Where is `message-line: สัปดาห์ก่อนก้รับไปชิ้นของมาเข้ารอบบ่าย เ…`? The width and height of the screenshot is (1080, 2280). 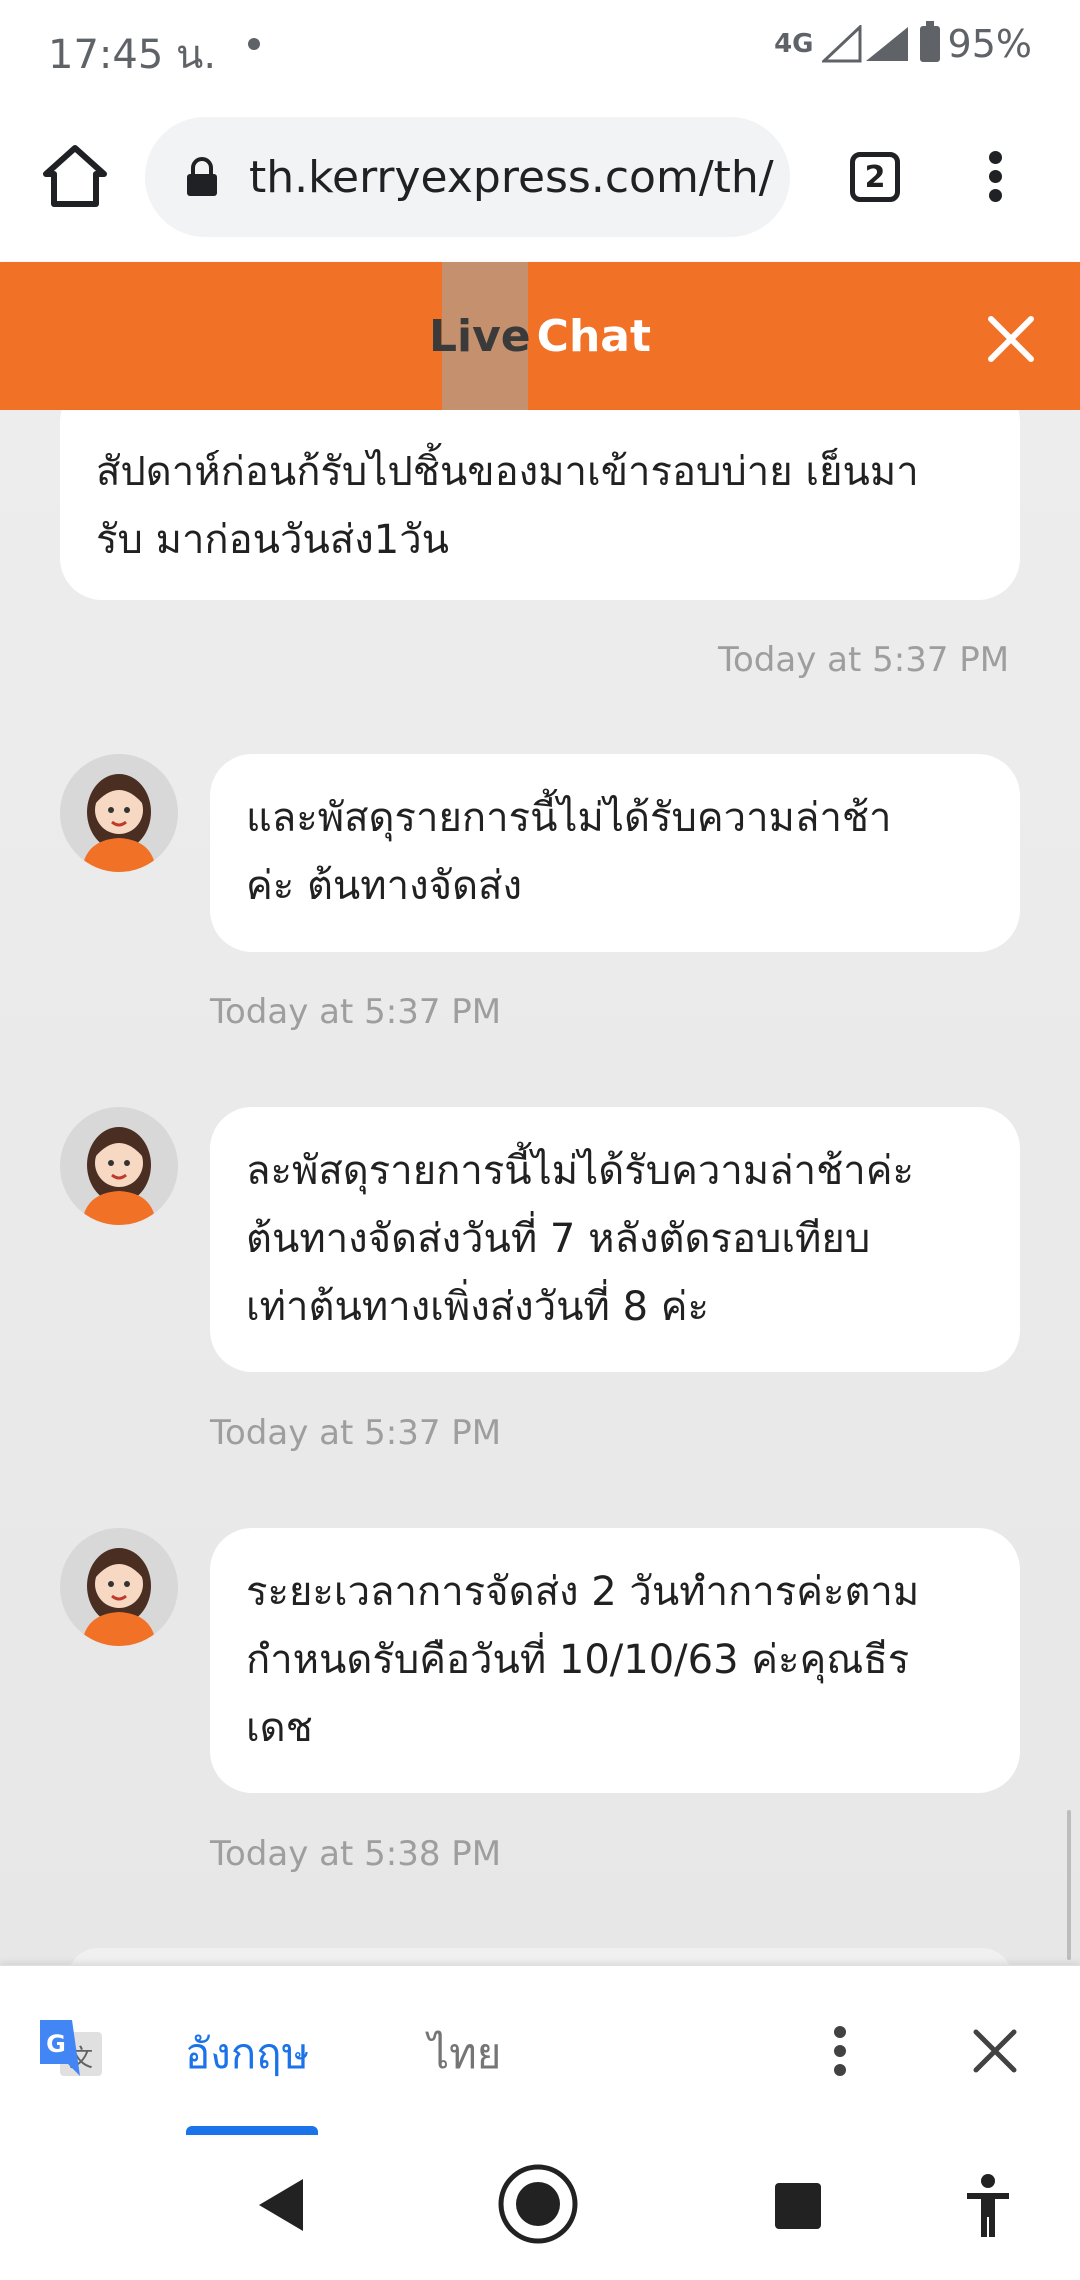 message-line: สัปดาห์ก่อนก้รับไปชิ้นของมาเข้ารอบบ่าย เ… is located at coordinates (507, 472).